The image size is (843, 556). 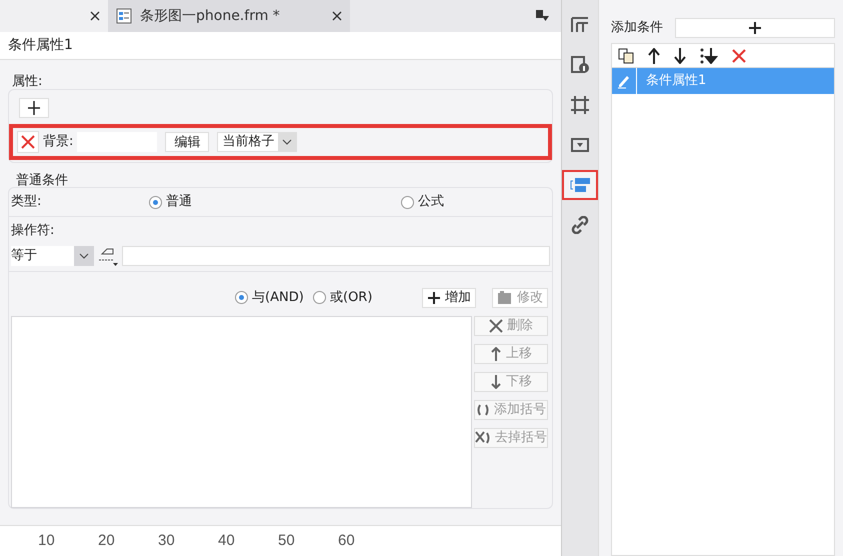 What do you see at coordinates (676, 81) in the screenshot?
I see `condition-label: 条件属性1` at bounding box center [676, 81].